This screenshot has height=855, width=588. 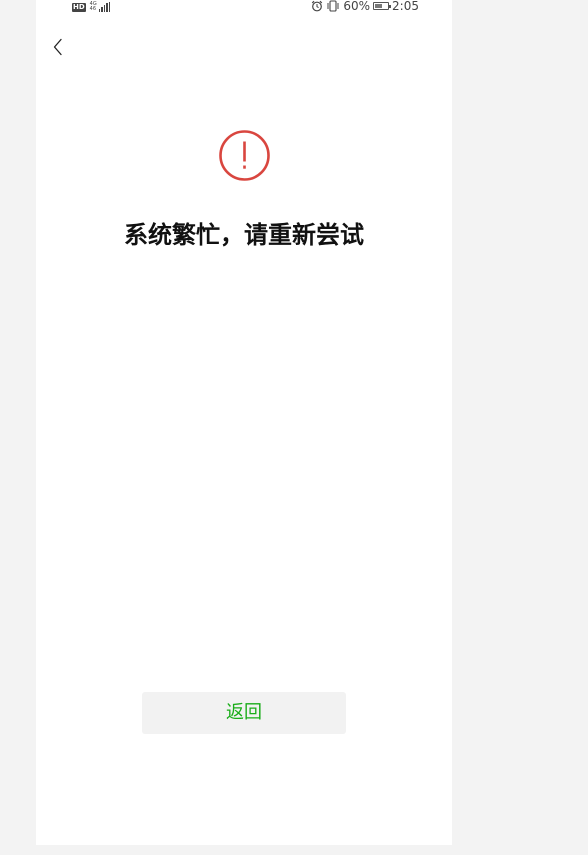 What do you see at coordinates (104, 7) in the screenshot?
I see `signal-icon` at bounding box center [104, 7].